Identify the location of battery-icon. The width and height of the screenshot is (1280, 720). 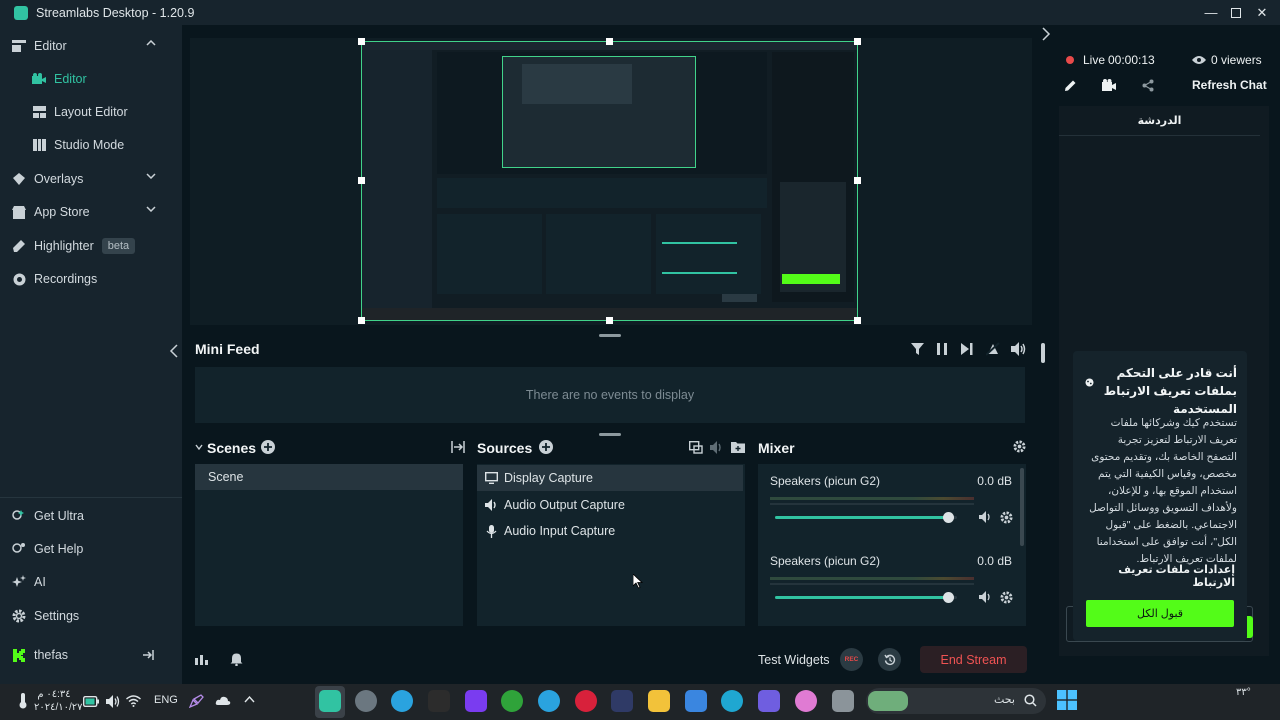
(91, 701).